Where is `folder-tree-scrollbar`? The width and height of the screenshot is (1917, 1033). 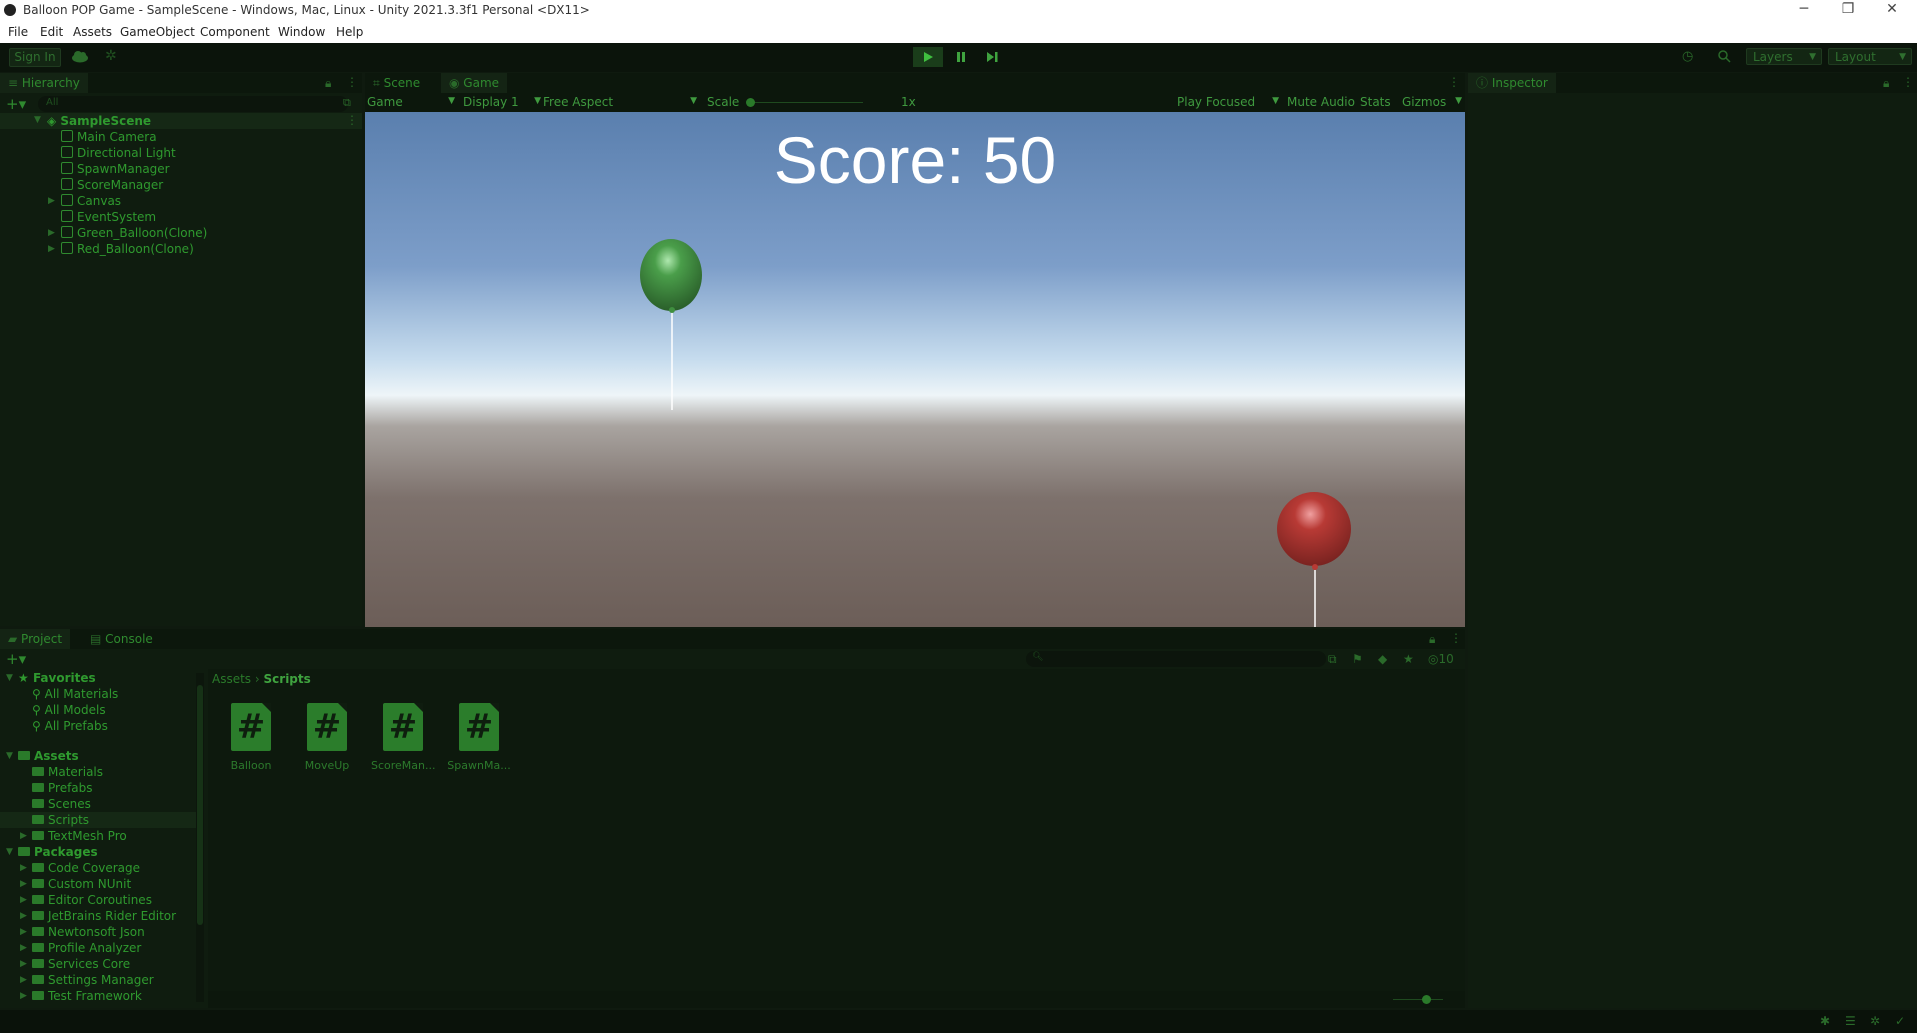 folder-tree-scrollbar is located at coordinates (200, 837).